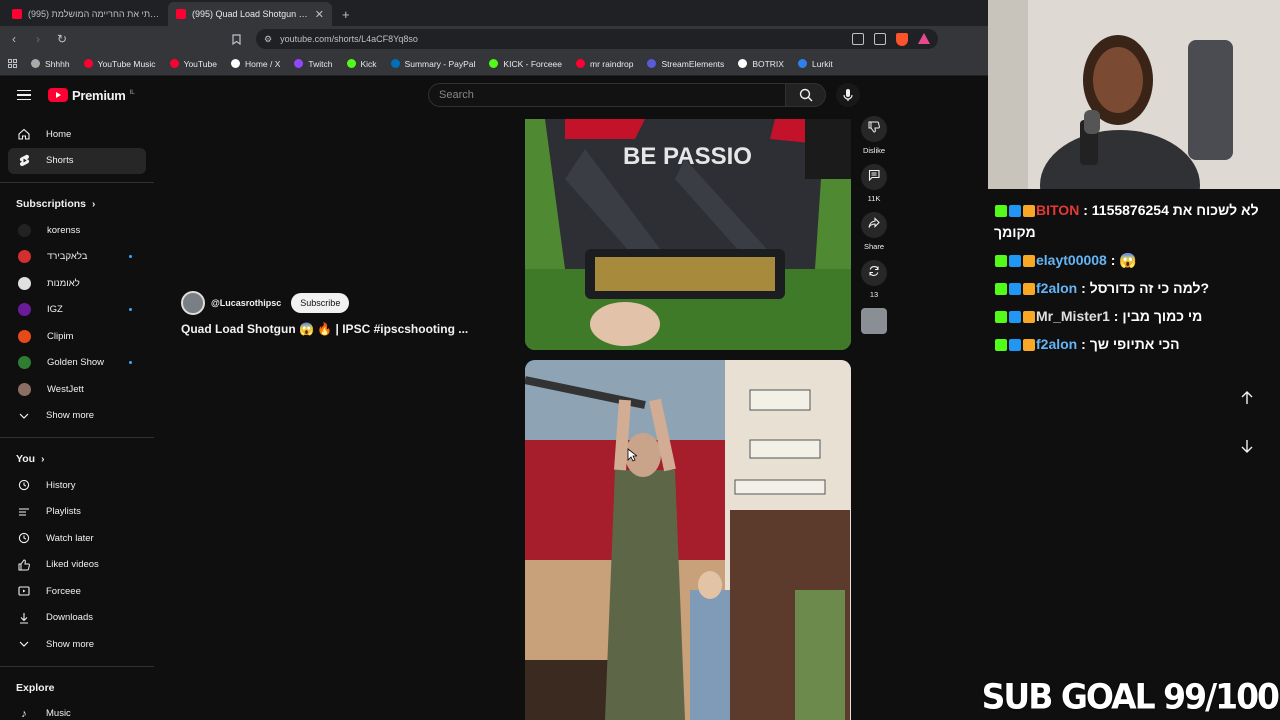 Image resolution: width=1280 pixels, height=720 pixels. I want to click on apps-grid-icon, so click(12, 63).